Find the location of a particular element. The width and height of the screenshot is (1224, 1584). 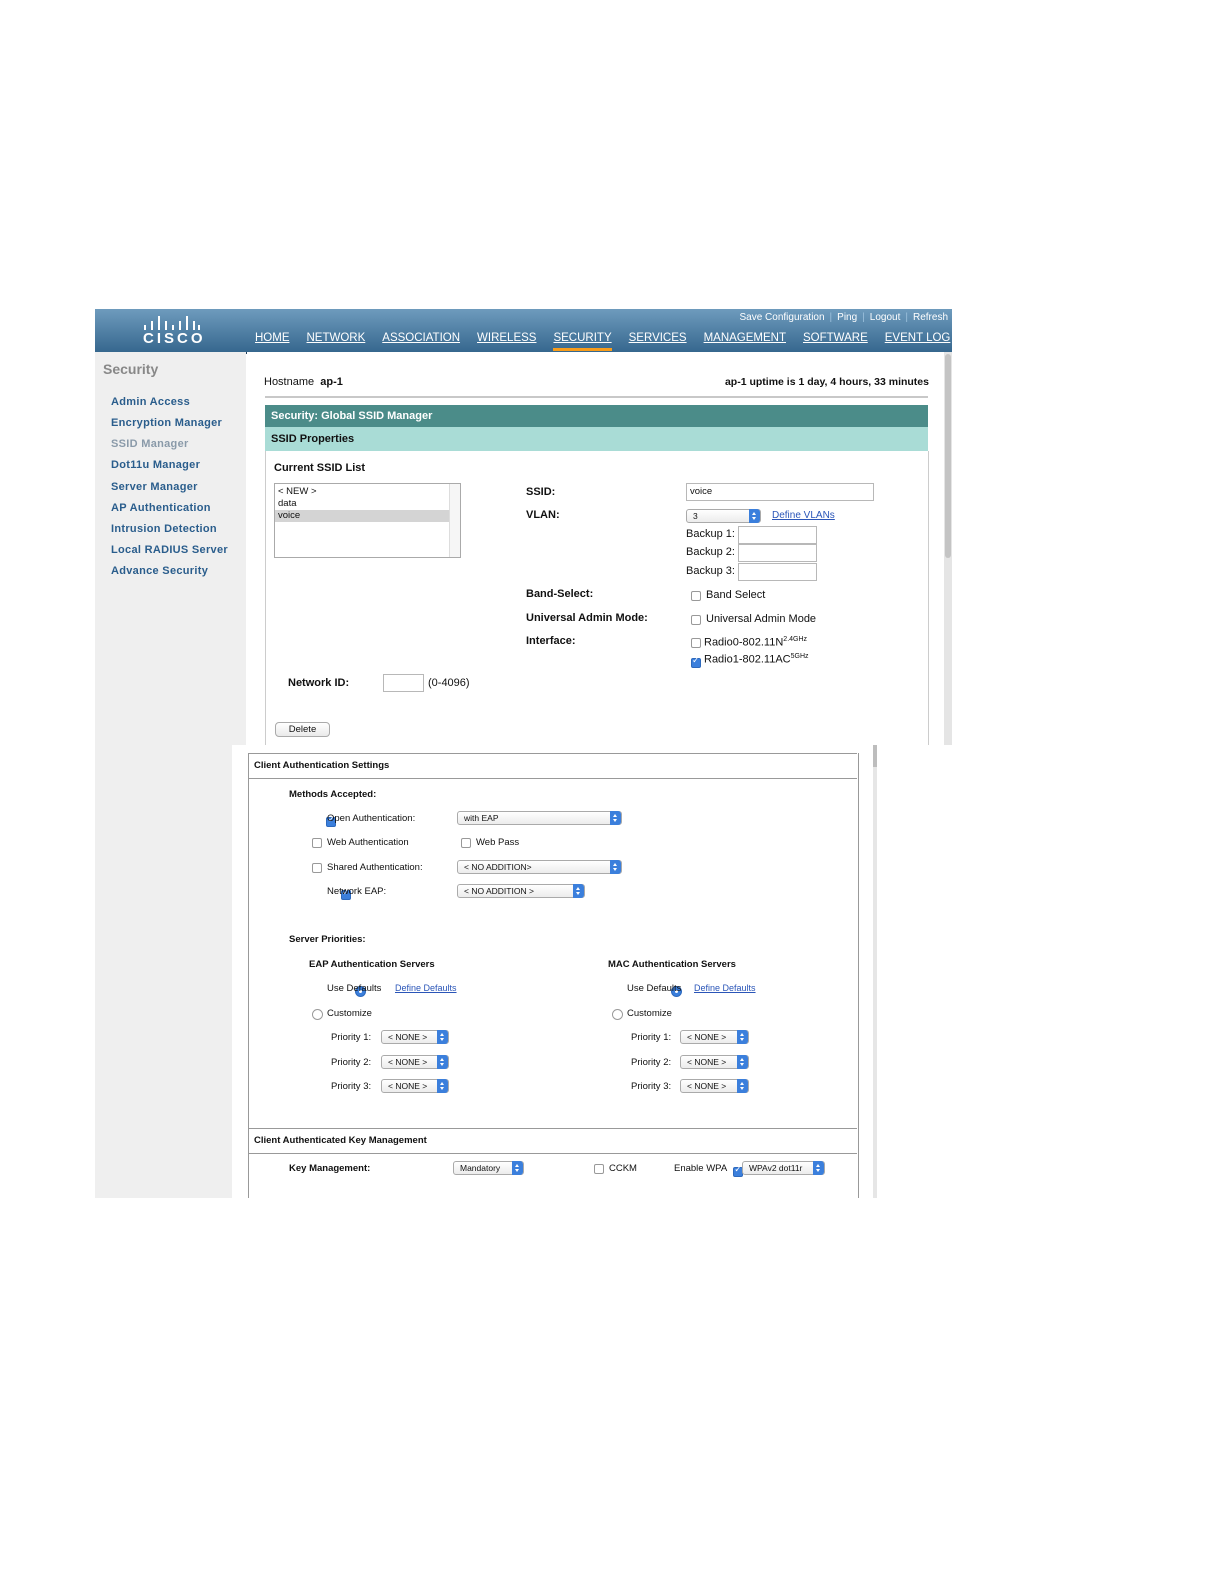

eap-define-defaults-link: Define Defaults is located at coordinates (426, 988).